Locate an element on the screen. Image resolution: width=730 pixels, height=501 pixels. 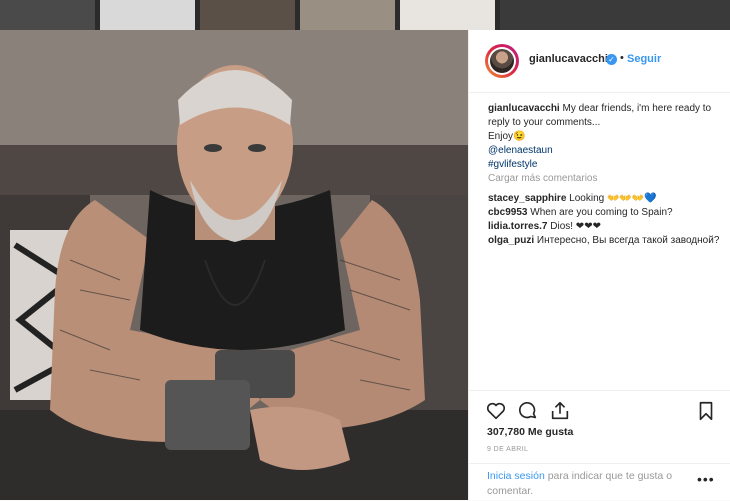
comment-icon is located at coordinates (528, 411).